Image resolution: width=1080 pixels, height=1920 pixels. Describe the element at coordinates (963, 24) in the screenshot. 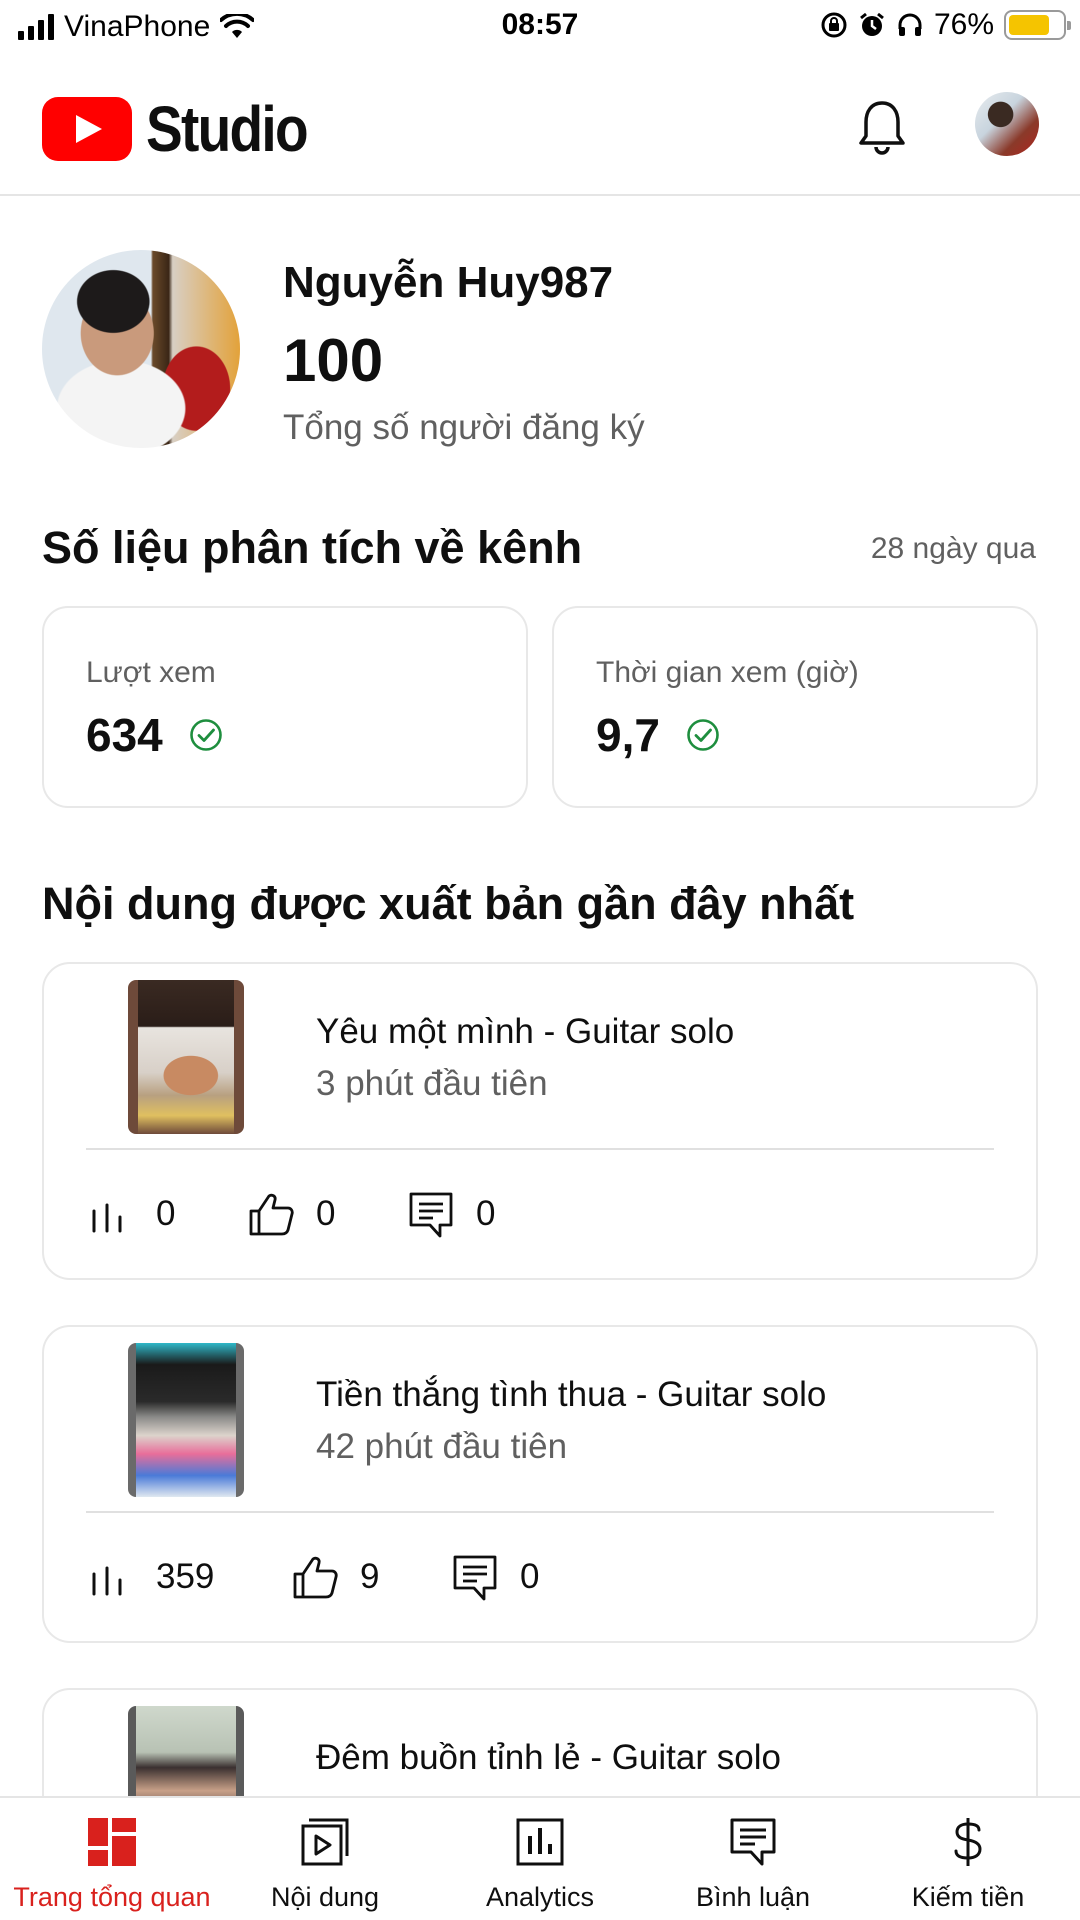

I see `battery-percent: 76%` at that location.